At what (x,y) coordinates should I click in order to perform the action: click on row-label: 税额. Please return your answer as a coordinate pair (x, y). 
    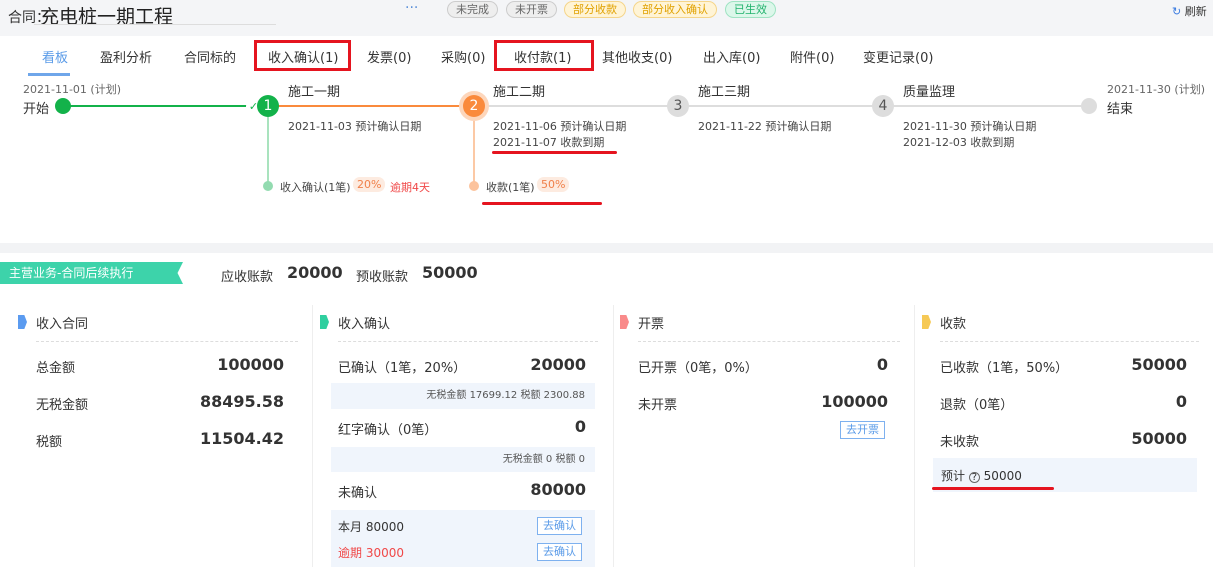
    Looking at the image, I should click on (49, 442).